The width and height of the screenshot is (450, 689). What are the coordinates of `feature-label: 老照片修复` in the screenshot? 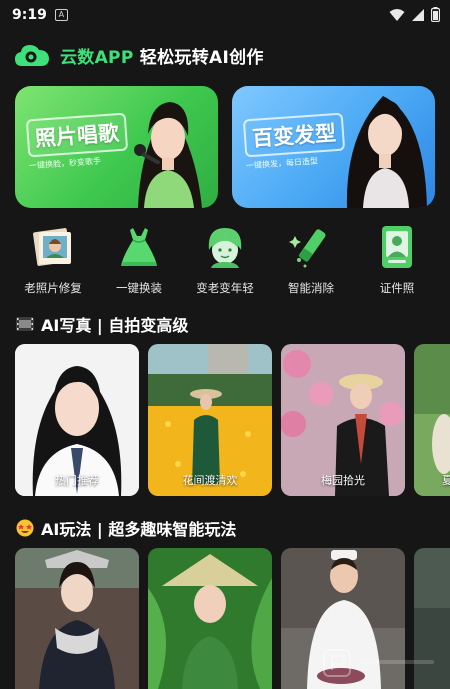 It's located at (53, 288).